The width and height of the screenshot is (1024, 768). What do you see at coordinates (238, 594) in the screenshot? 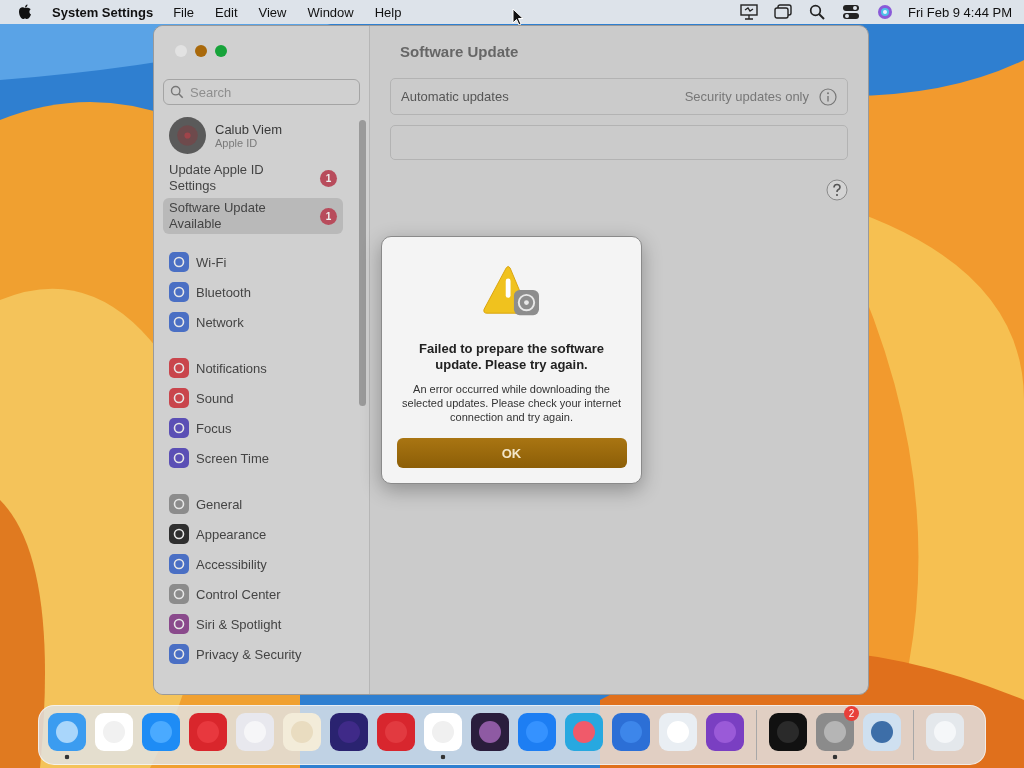
I see `sidebar-label: Control Center` at bounding box center [238, 594].